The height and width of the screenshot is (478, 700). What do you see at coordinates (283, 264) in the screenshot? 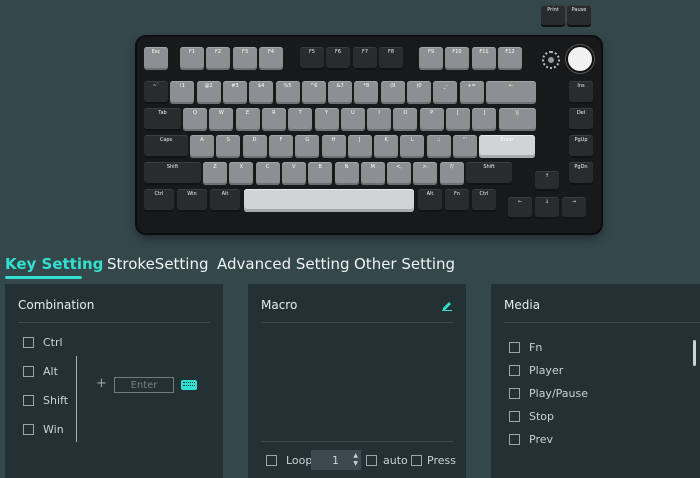
I see `tab-advanced-setting: Advanced Setting` at bounding box center [283, 264].